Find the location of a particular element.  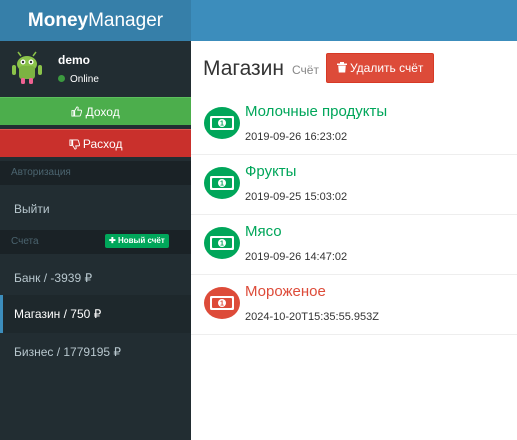

transaction-row: 1 Молочные продукты 2019-09-26 16:23:02 is located at coordinates (354, 125).